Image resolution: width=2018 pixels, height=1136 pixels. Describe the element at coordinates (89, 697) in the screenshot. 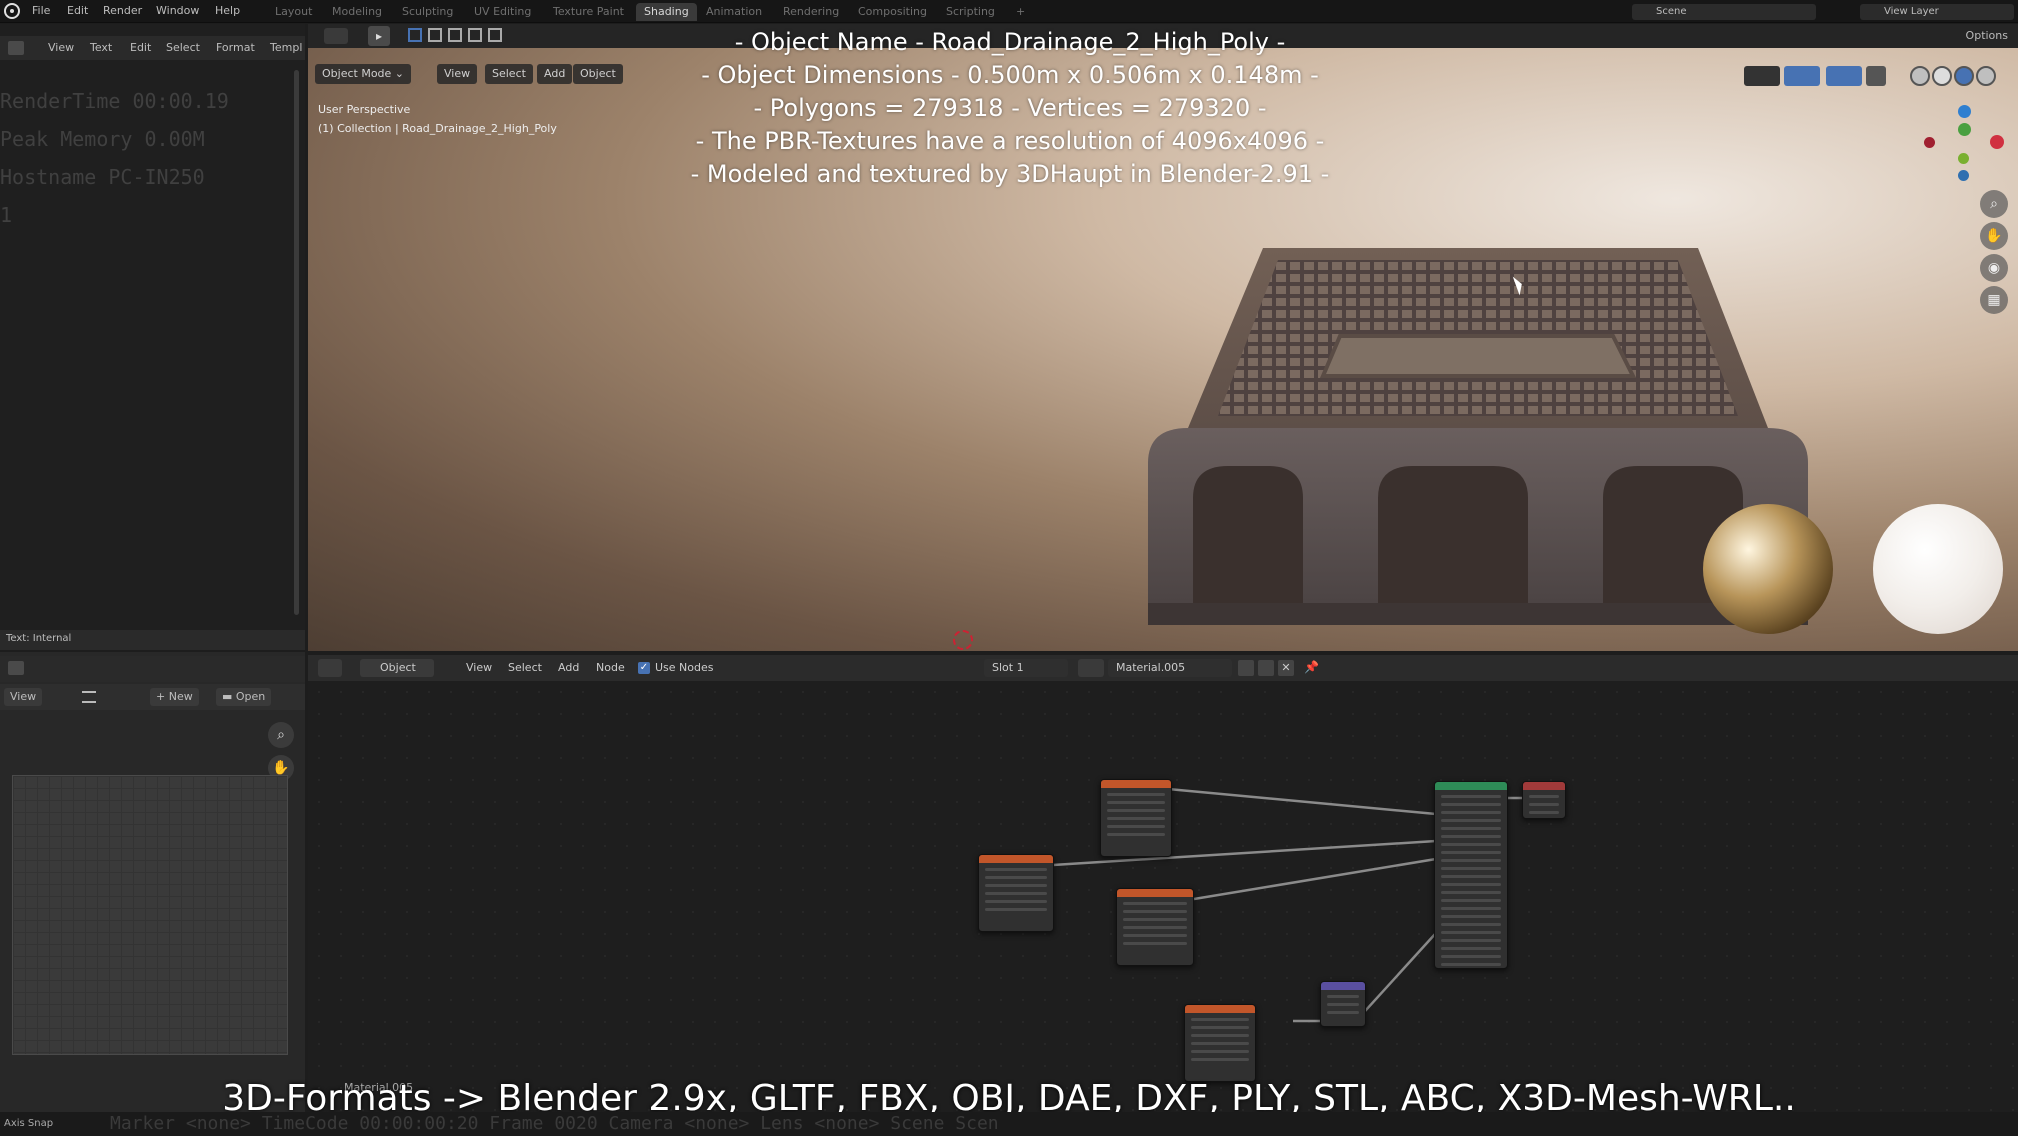

I see `hamburger-icon` at that location.